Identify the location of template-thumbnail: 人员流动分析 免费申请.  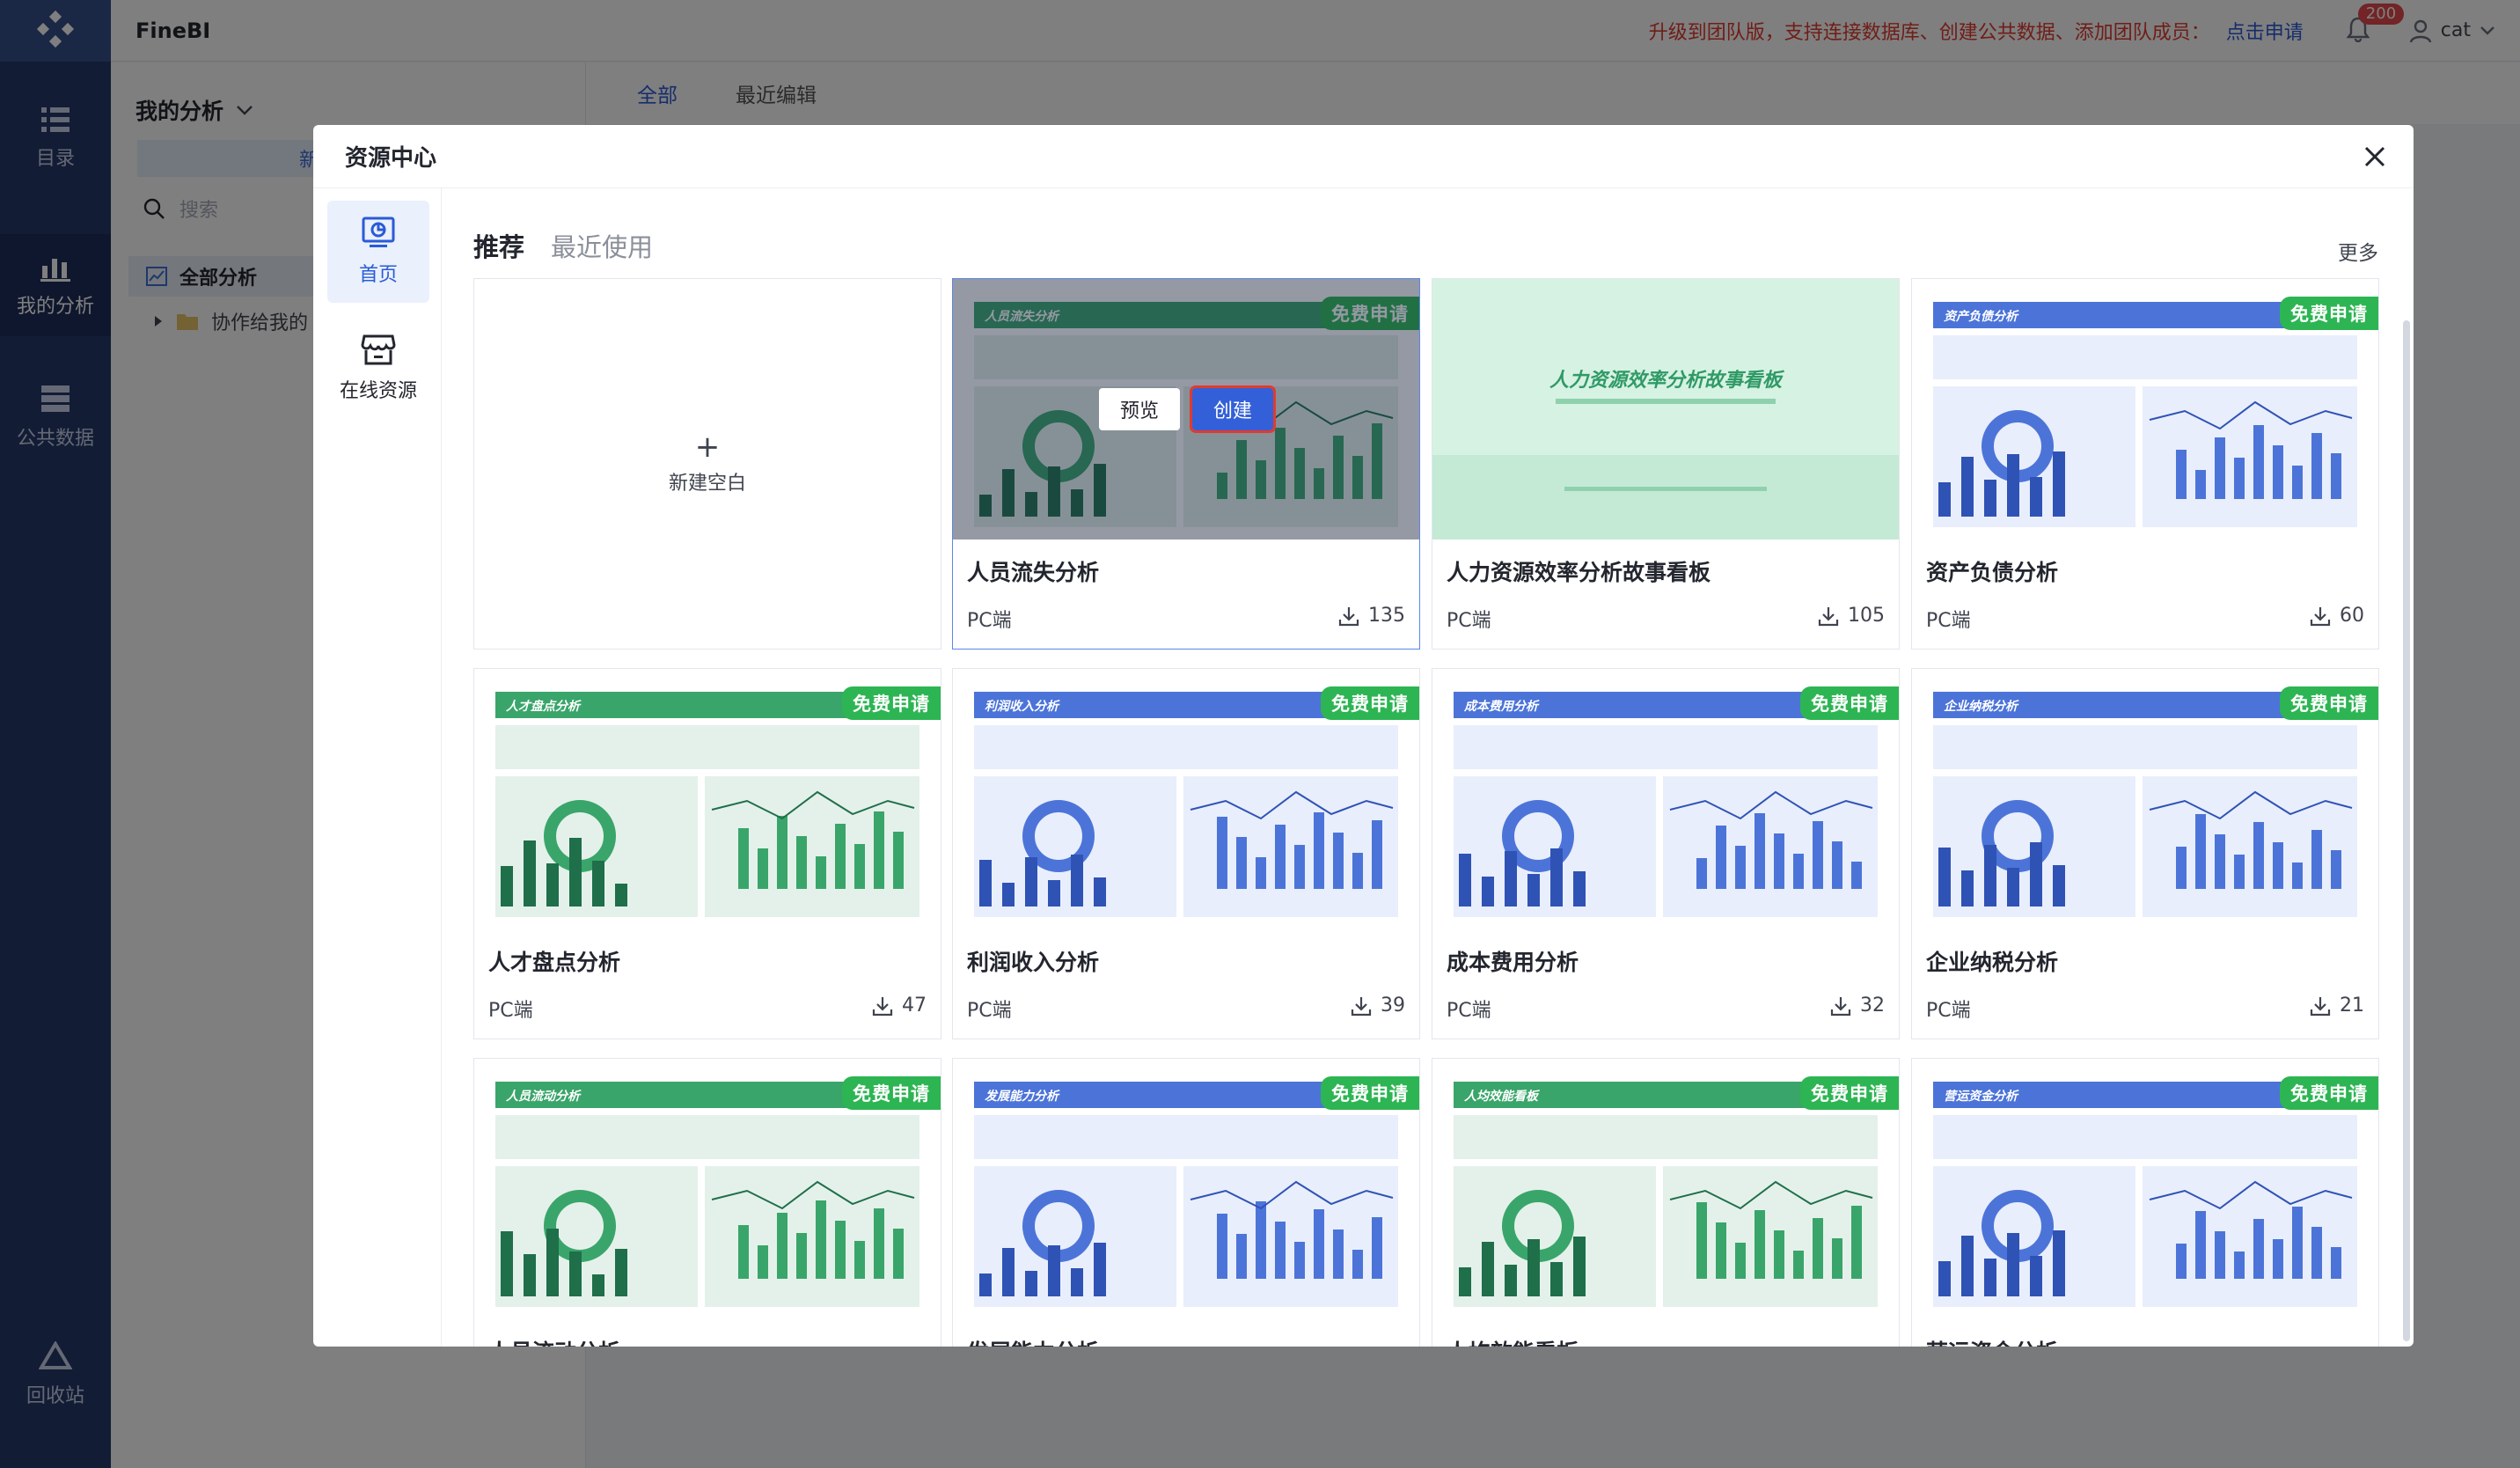
(707, 1189).